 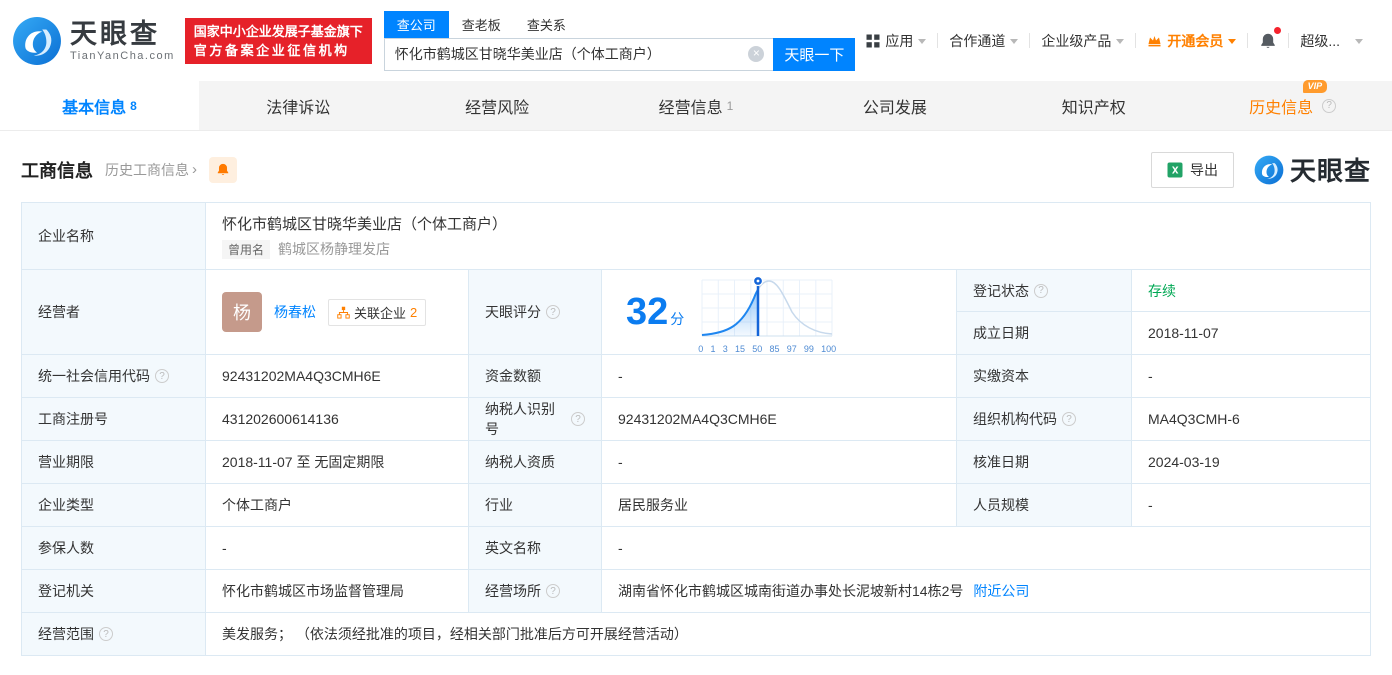 What do you see at coordinates (194, 169) in the screenshot?
I see `chevron-right-icon: ›` at bounding box center [194, 169].